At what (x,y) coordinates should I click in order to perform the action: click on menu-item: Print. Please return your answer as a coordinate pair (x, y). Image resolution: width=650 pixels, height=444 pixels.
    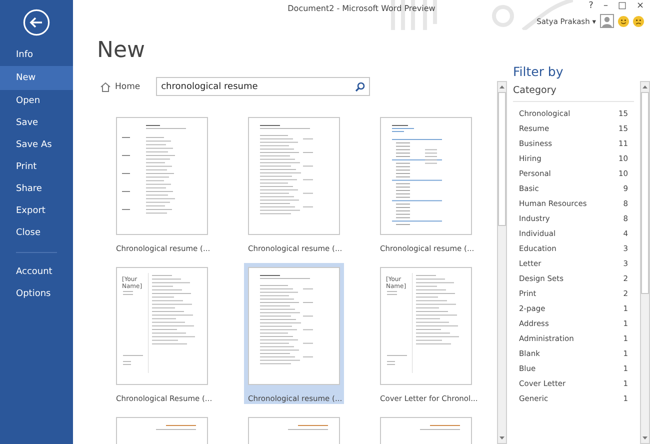
    Looking at the image, I should click on (36, 167).